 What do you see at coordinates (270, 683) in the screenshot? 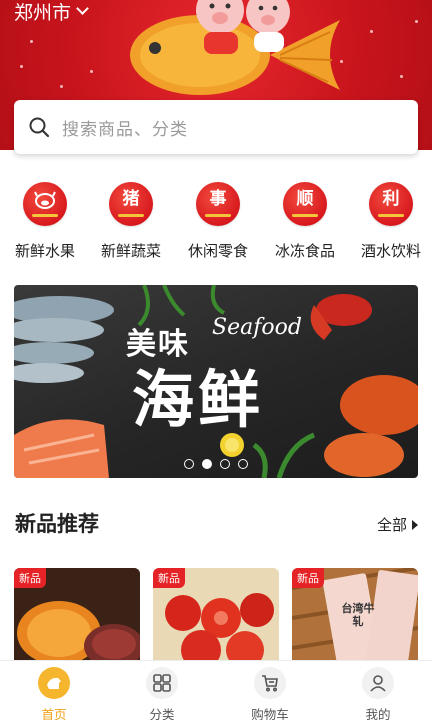
I see `cart-icon` at bounding box center [270, 683].